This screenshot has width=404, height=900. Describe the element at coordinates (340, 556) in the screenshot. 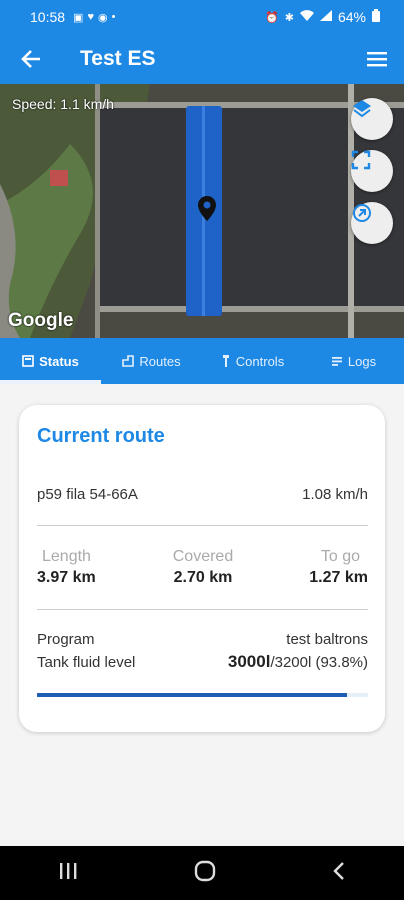

I see `stat-to-go-label: To go` at that location.